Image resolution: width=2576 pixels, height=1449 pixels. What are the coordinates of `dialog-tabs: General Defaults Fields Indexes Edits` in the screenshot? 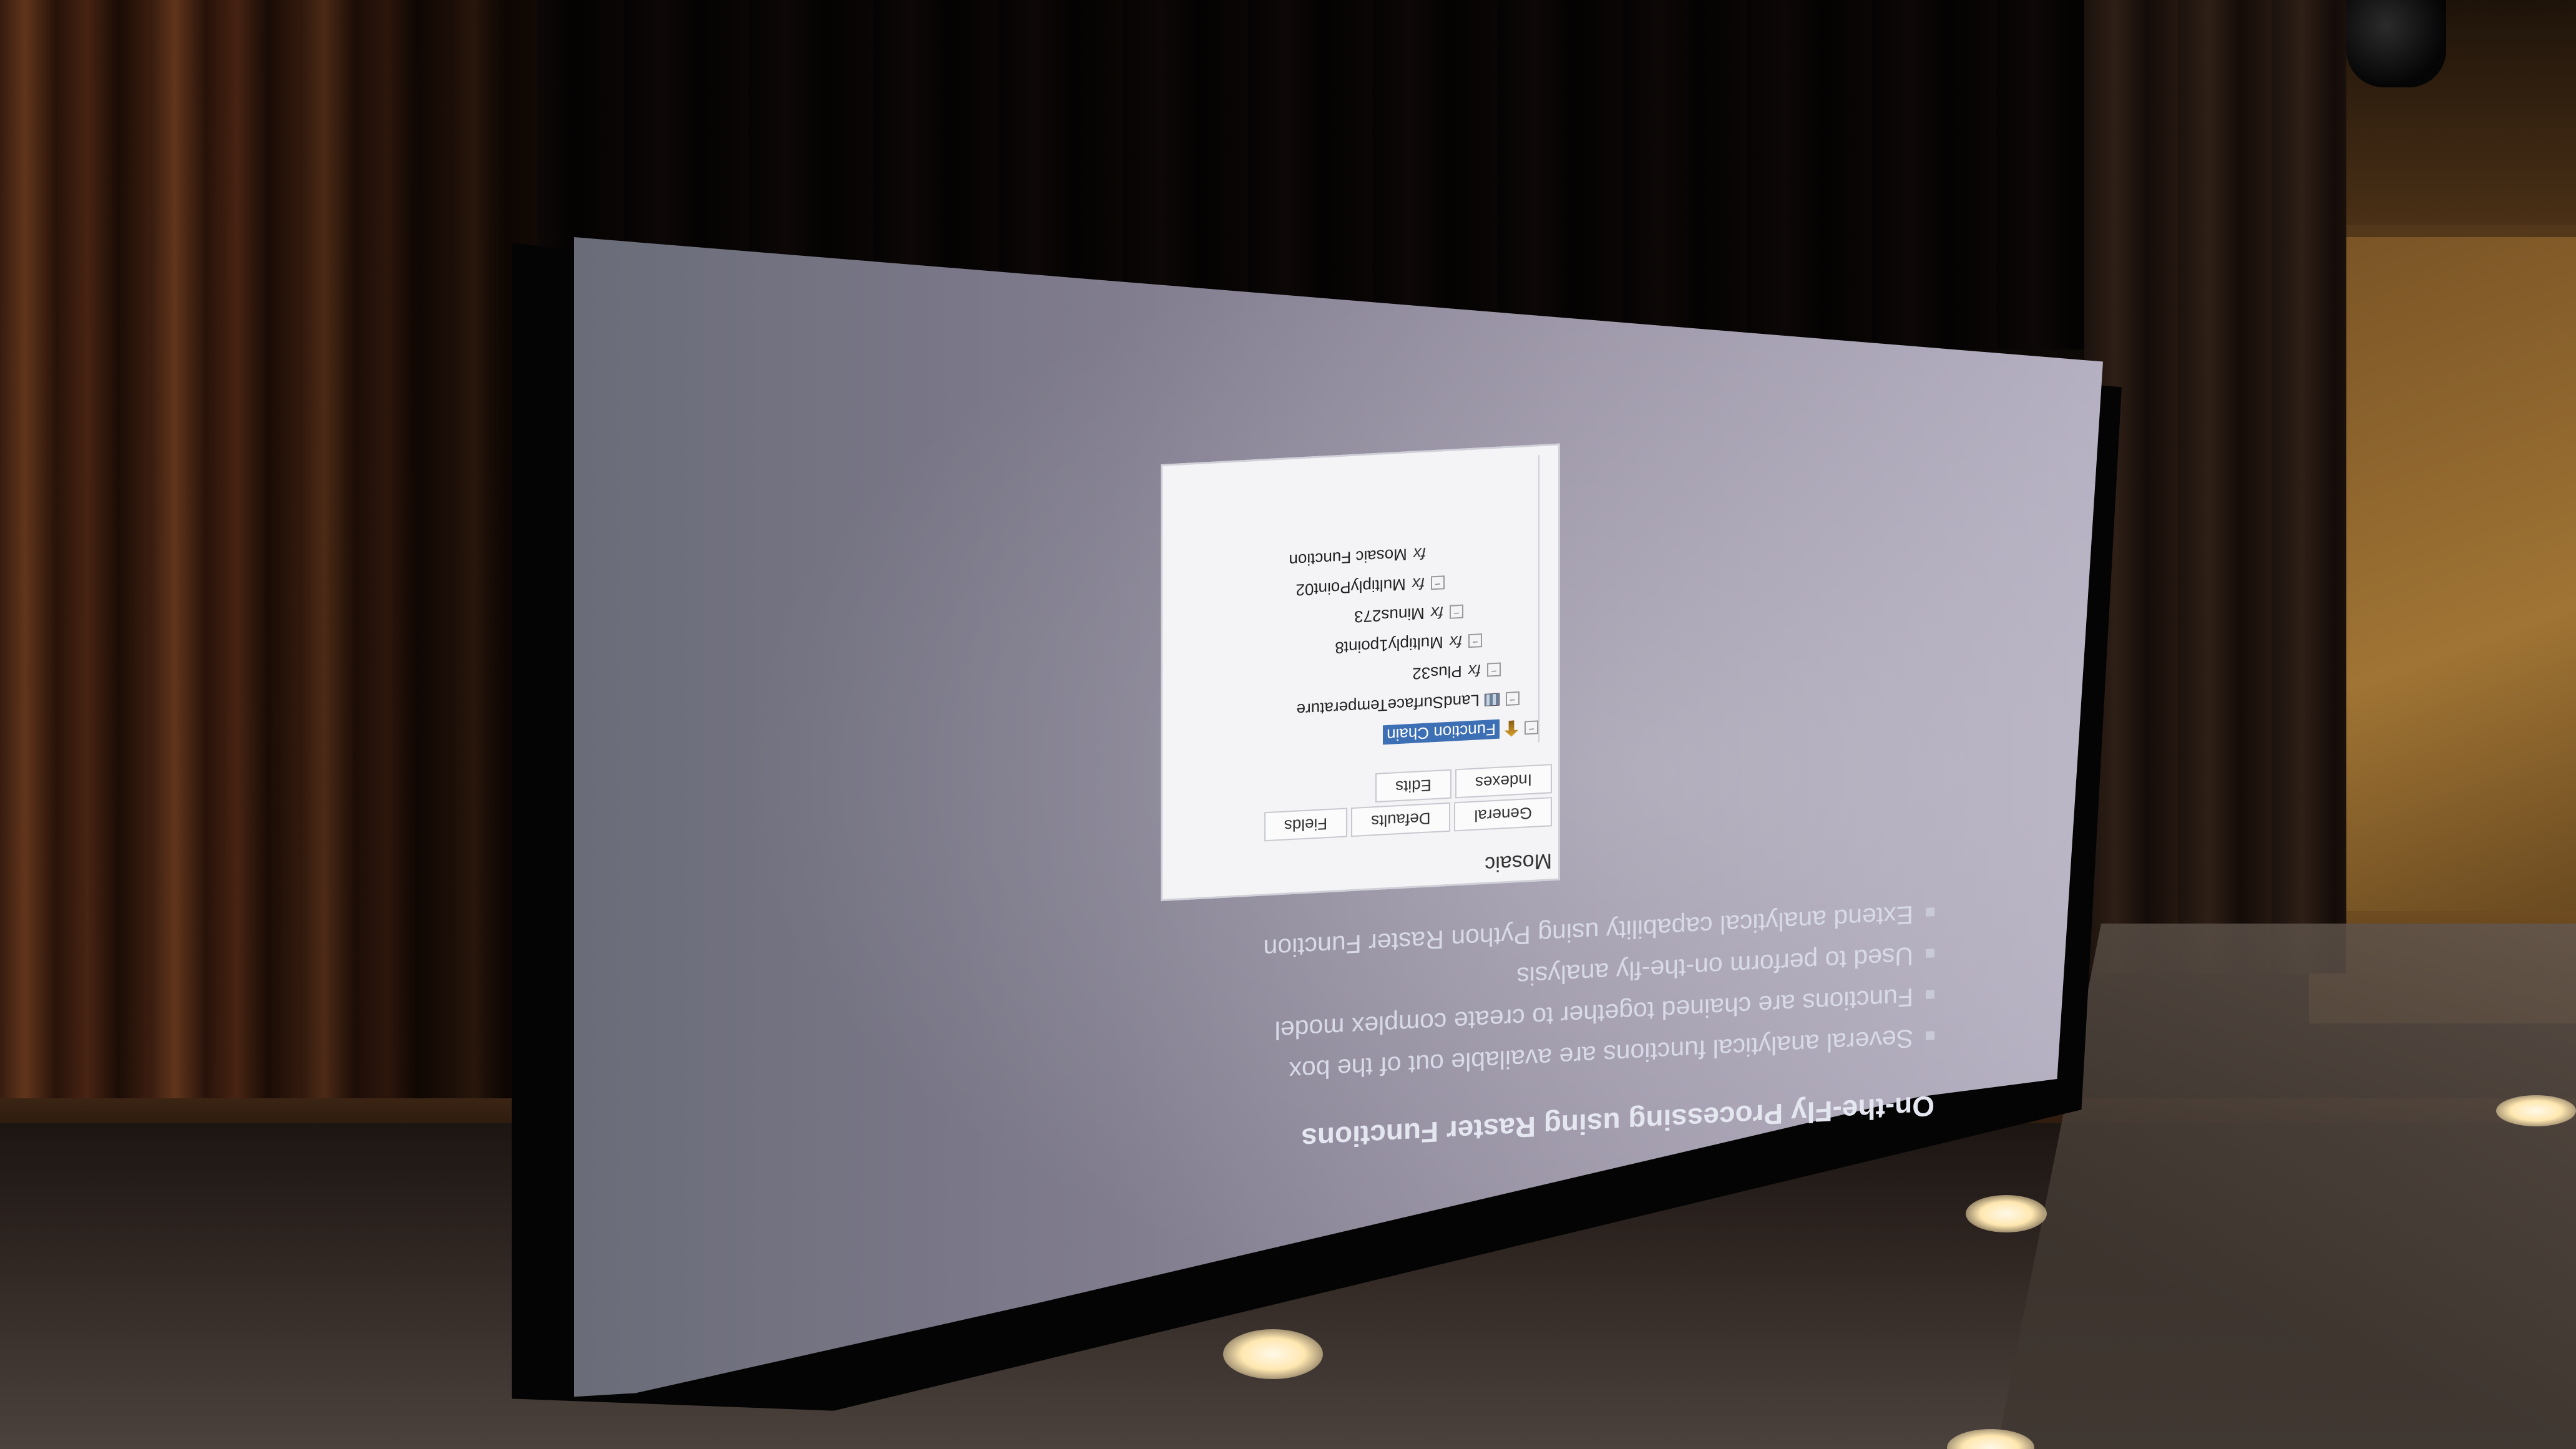 It's located at (1358, 803).